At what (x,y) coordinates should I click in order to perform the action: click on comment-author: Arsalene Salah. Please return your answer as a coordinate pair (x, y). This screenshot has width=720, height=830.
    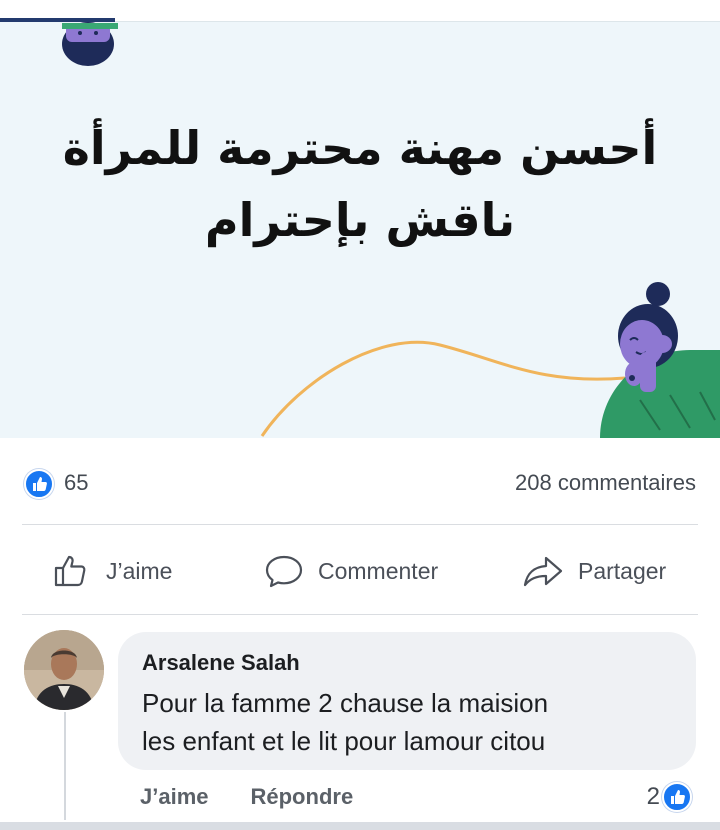
    Looking at the image, I should click on (221, 663).